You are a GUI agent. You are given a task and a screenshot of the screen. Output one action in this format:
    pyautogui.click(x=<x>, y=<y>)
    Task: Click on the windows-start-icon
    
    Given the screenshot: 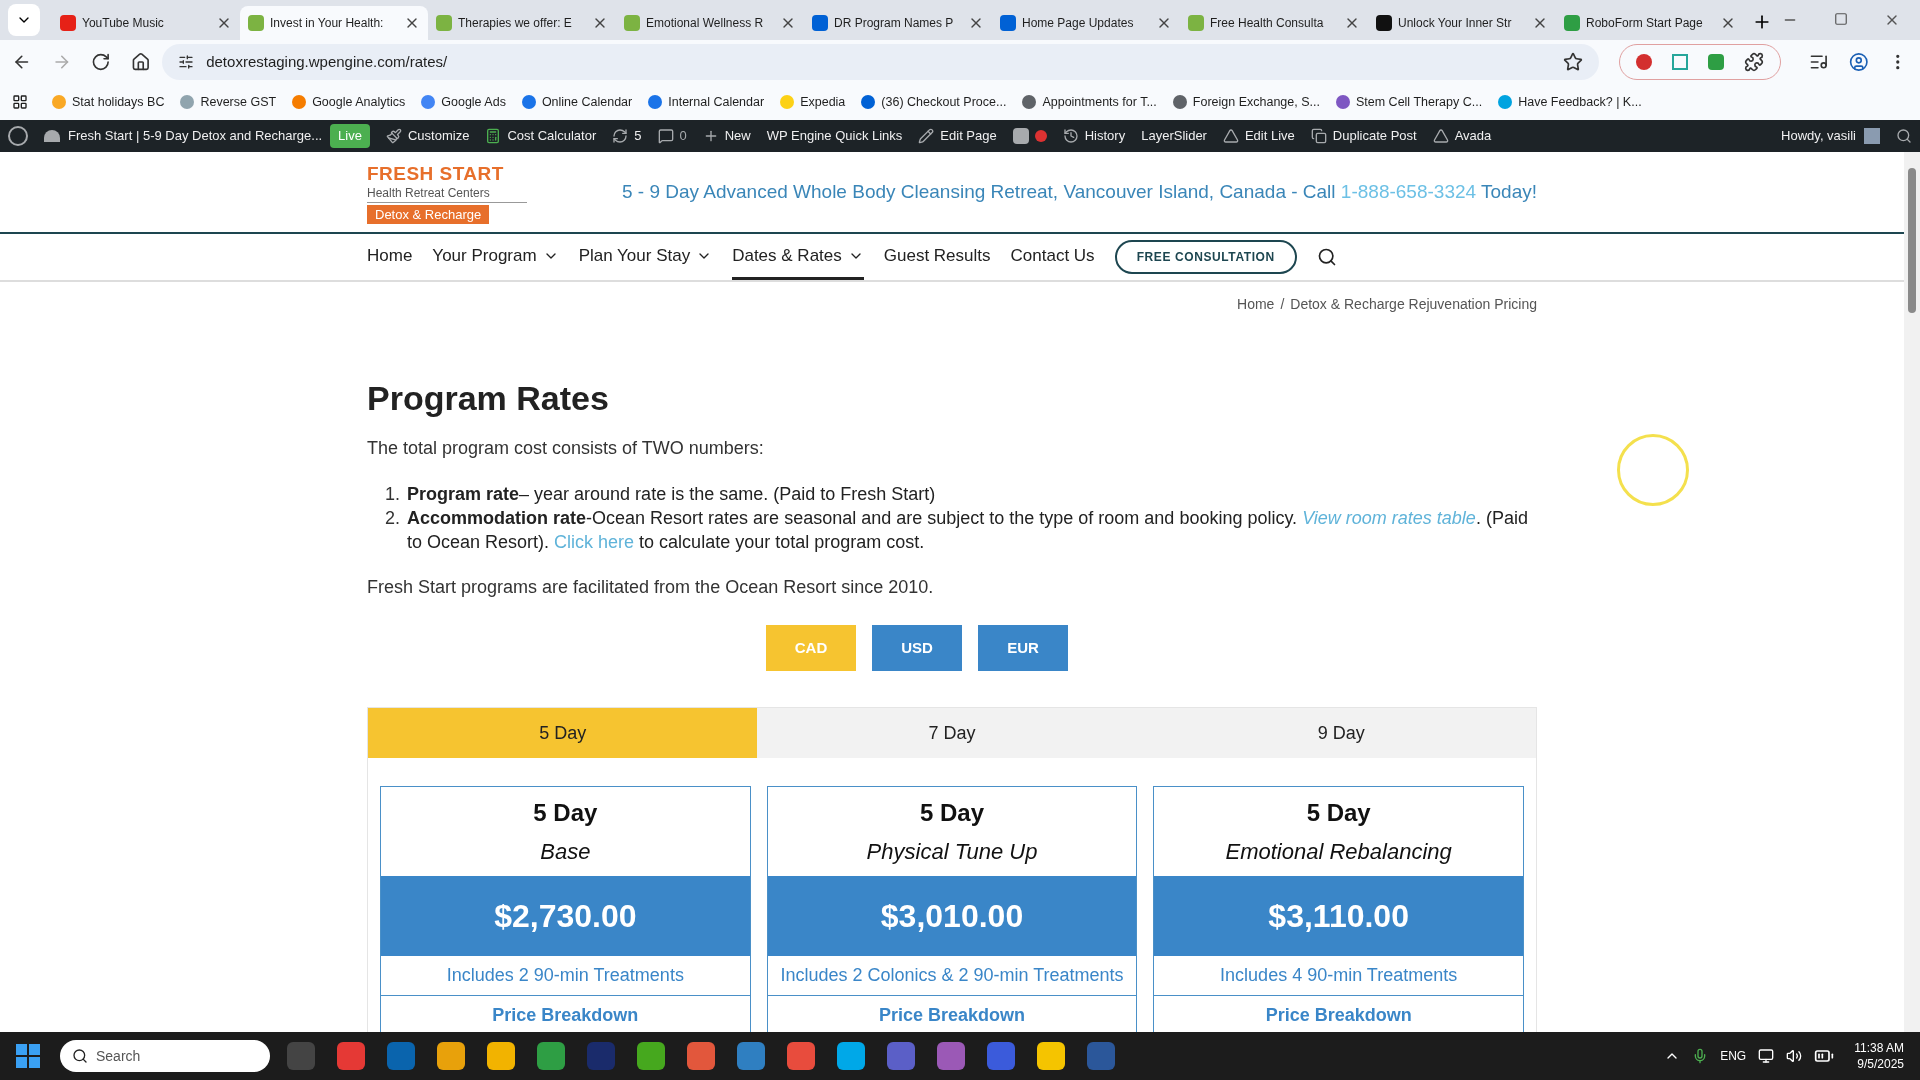 What is the action you would take?
    pyautogui.click(x=28, y=1056)
    